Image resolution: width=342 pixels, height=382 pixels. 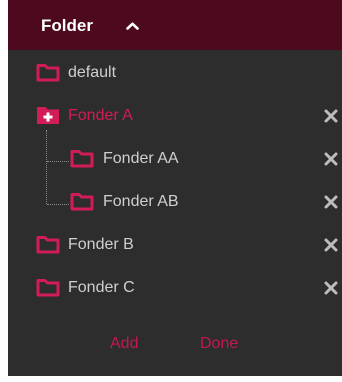 What do you see at coordinates (193, 202) in the screenshot?
I see `folder-item-fonder-ab: Fonder AB` at bounding box center [193, 202].